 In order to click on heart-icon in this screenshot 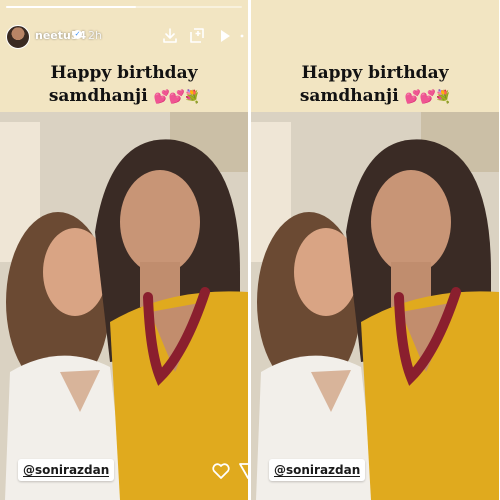, I will do `click(221, 471)`.